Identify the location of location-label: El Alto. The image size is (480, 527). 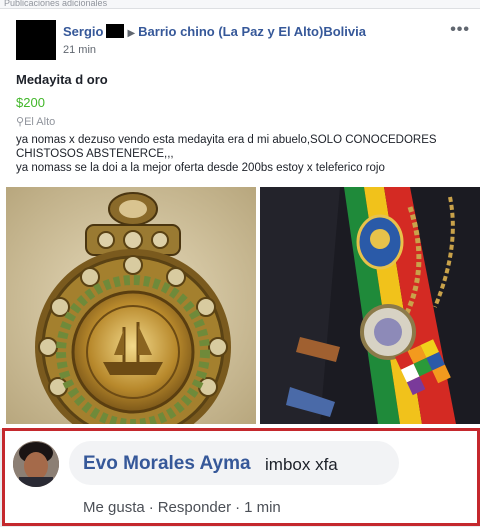
(40, 122).